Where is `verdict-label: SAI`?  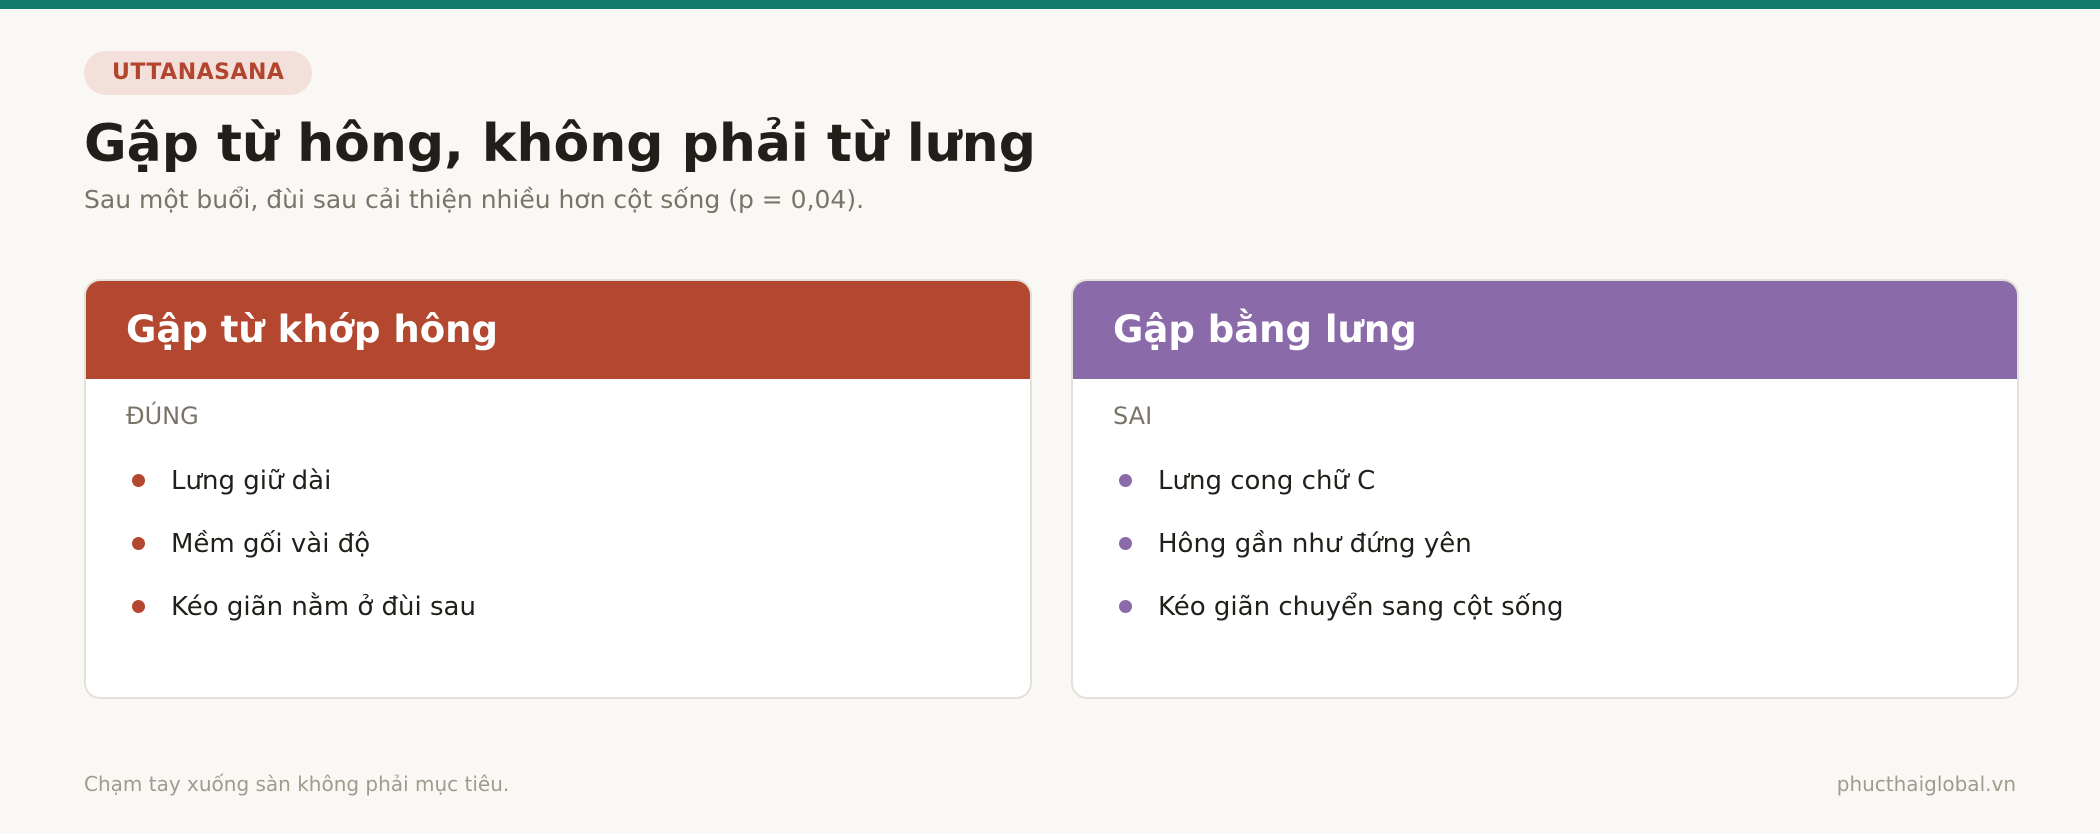
verdict-label: SAI is located at coordinates (1133, 416).